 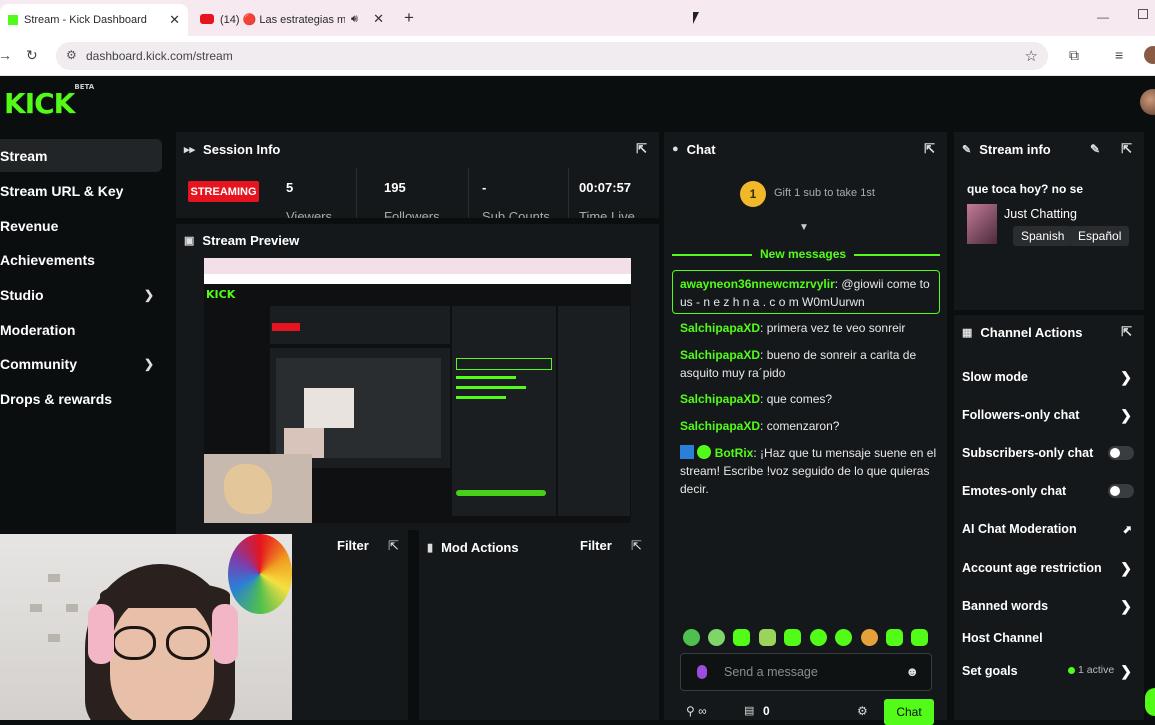 I want to click on bookmark-star-icon: ☆, so click(x=1031, y=56).